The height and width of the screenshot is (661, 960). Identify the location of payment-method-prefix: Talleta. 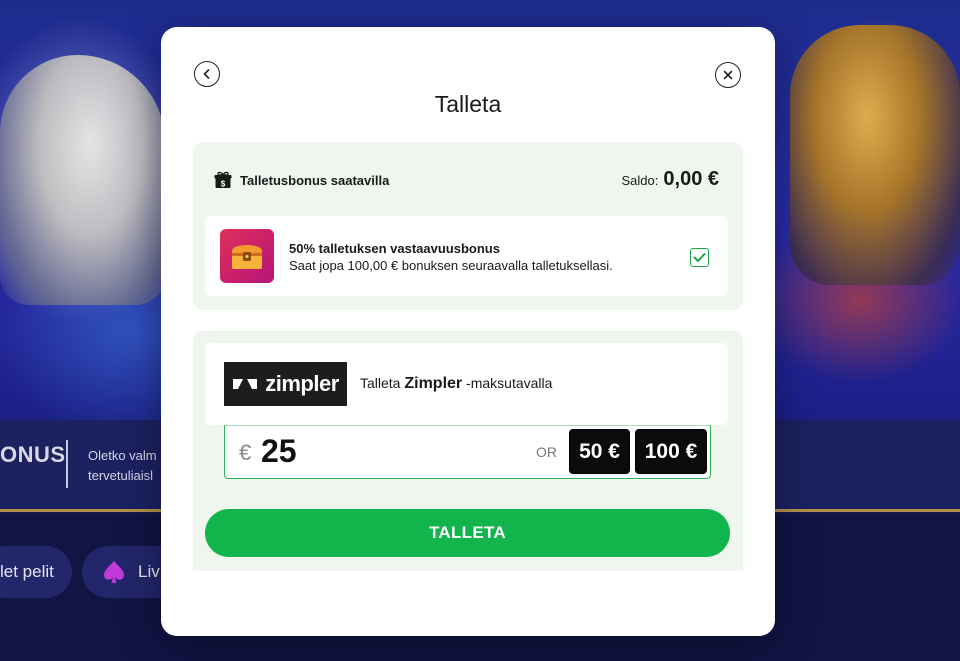
(380, 383).